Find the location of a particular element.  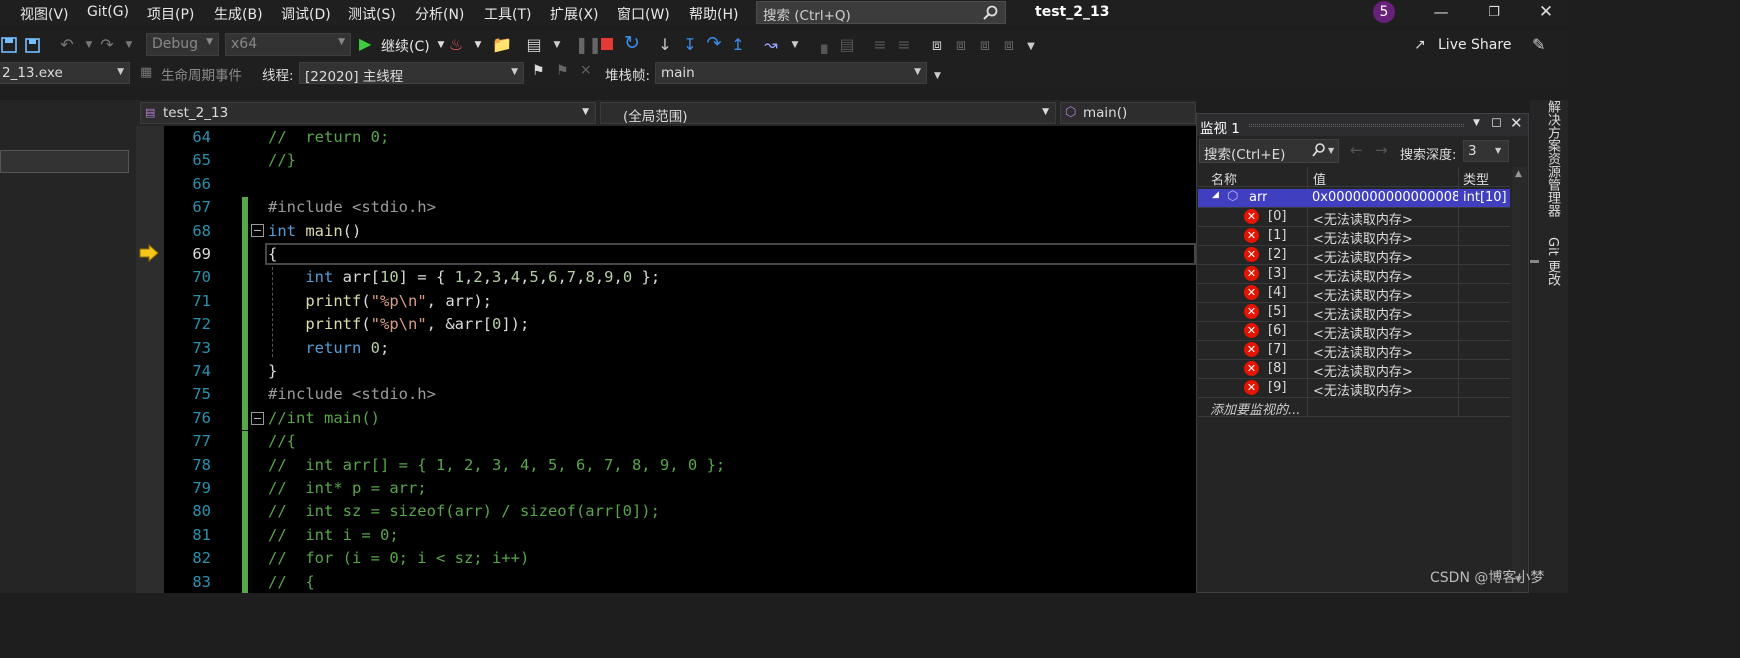

function-nav-select: ⬡ main() is located at coordinates (1128, 113).